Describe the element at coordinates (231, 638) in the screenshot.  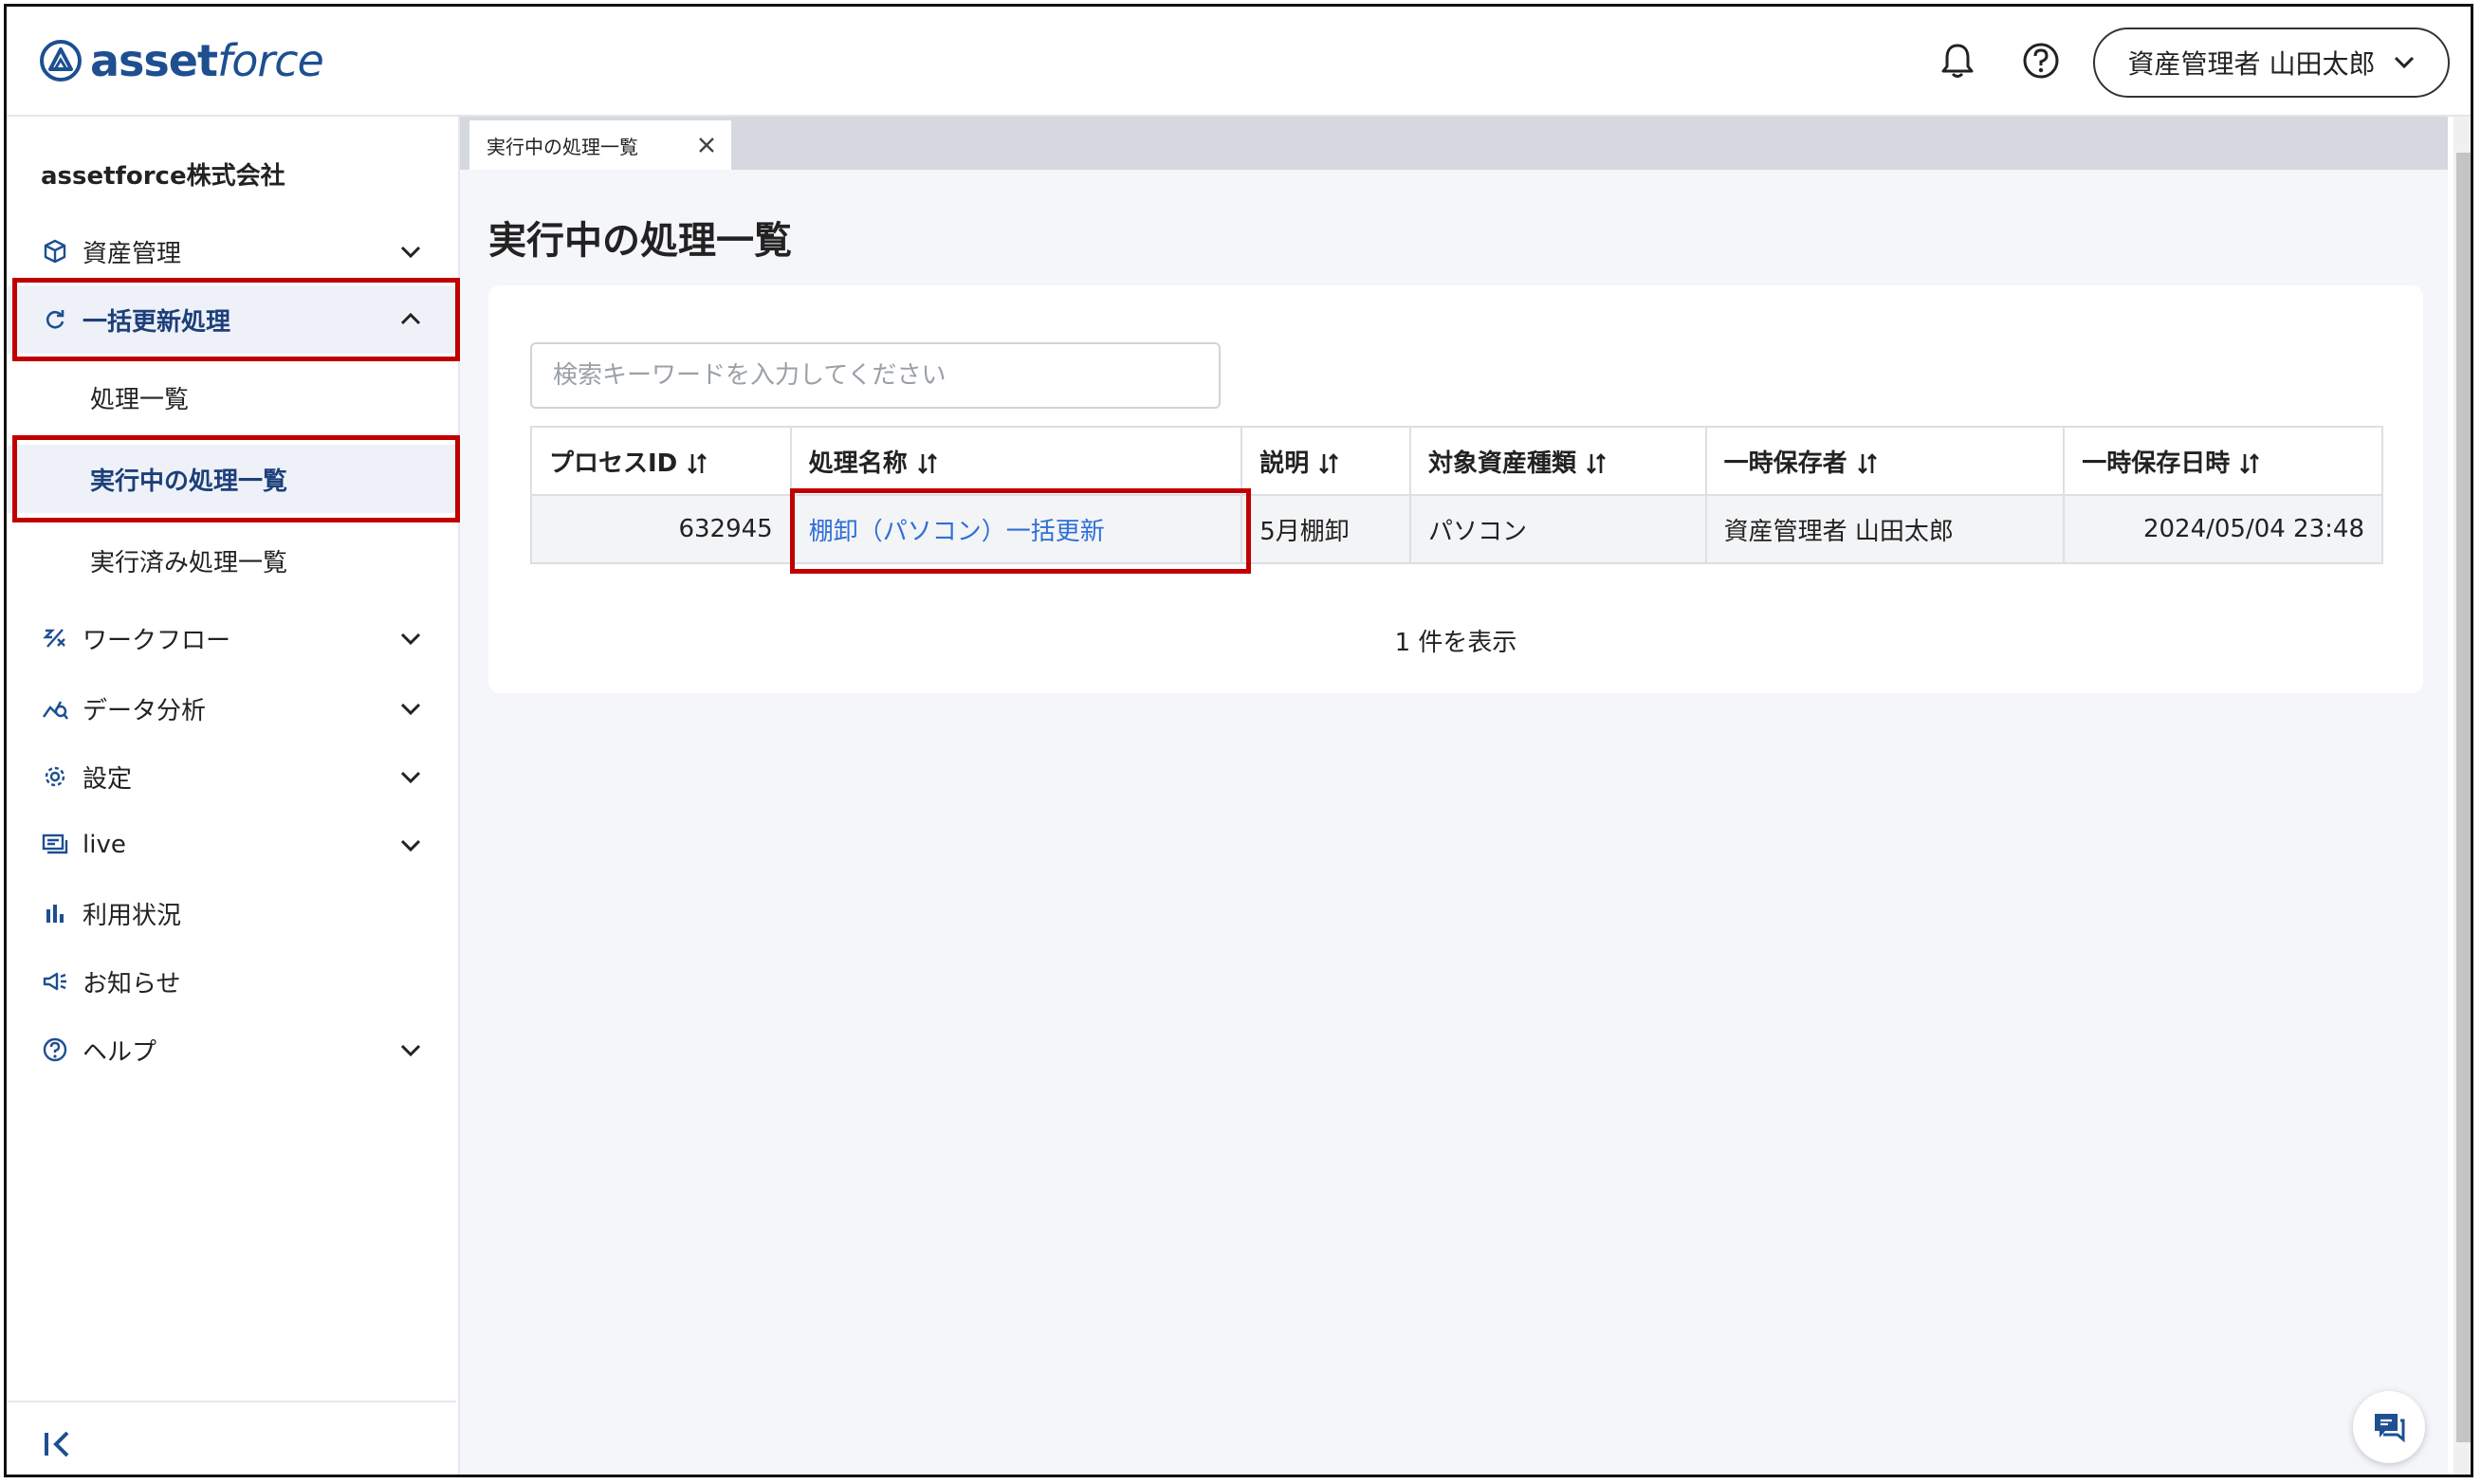
I see `sidebar-item-workflow: ワークフロー` at that location.